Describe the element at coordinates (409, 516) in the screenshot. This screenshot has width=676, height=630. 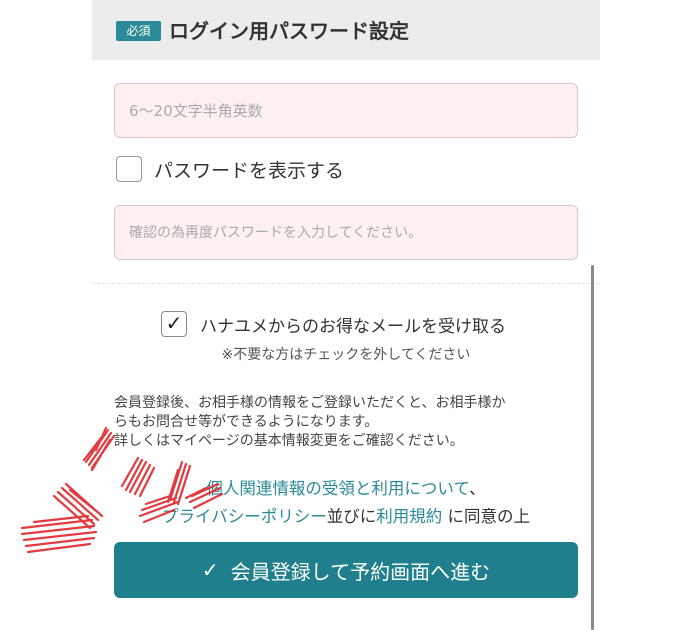
I see `terms-link: 利用規約` at that location.